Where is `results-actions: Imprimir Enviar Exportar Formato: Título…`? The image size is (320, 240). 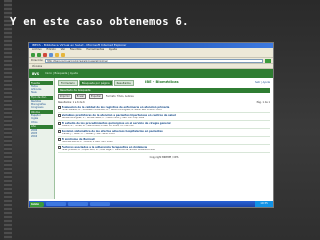 results-actions: Imprimir Enviar Exportar Formato: Título… is located at coordinates (164, 96).